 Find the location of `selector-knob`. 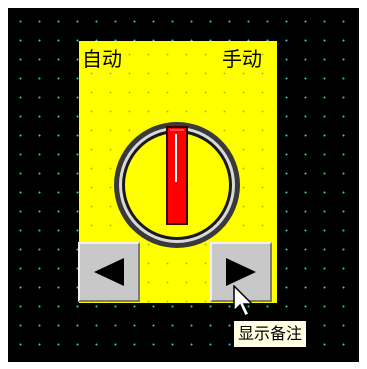

selector-knob is located at coordinates (177, 185).